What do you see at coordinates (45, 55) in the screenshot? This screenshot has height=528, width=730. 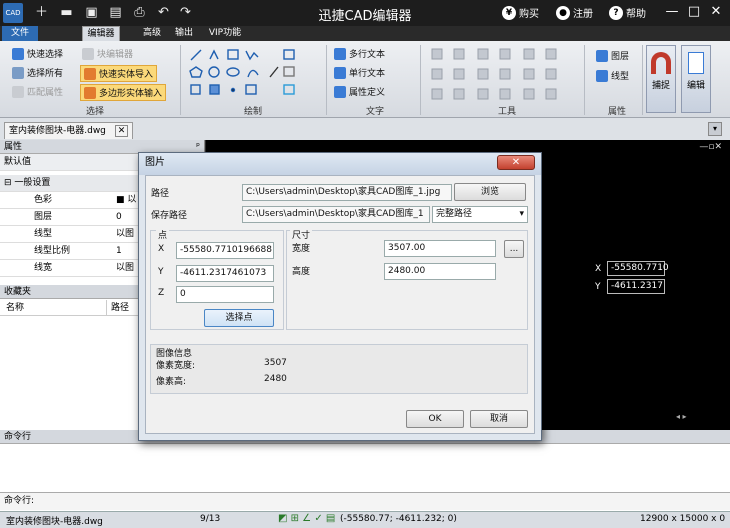 I see `quick-select-label: 快速选择` at bounding box center [45, 55].